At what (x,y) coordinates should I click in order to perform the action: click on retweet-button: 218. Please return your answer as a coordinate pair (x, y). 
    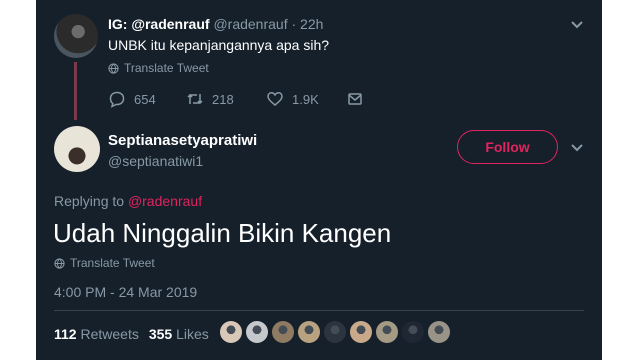
    Looking at the image, I should click on (226, 99).